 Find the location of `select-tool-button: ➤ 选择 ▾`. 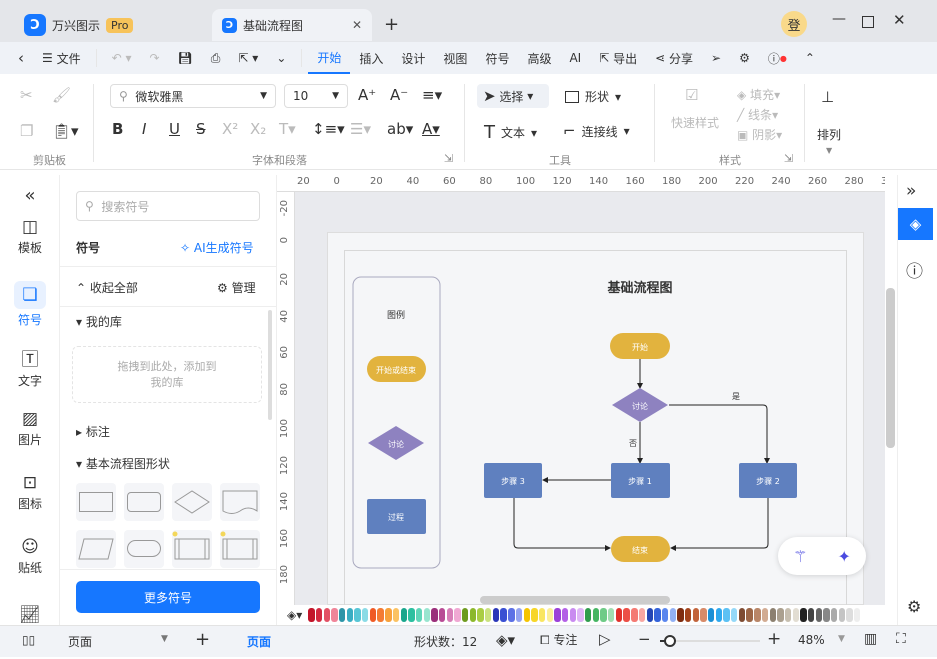

select-tool-button: ➤ 选择 ▾ is located at coordinates (513, 96).